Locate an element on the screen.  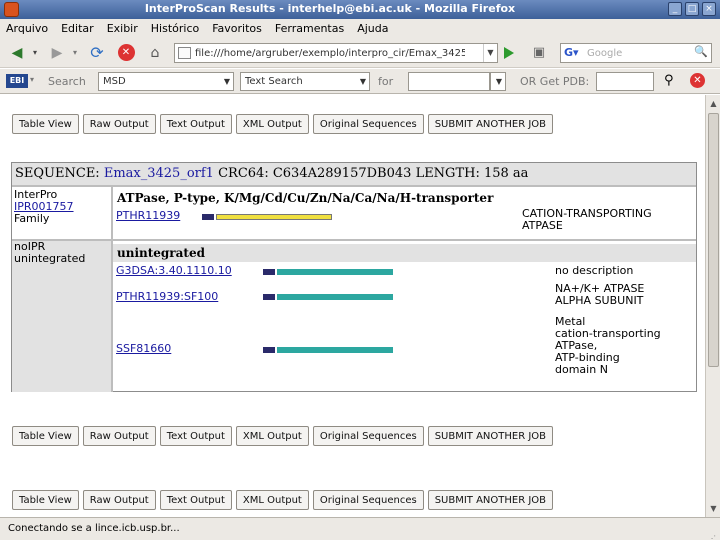
menu-historico: Histórico is located at coordinates (175, 28).